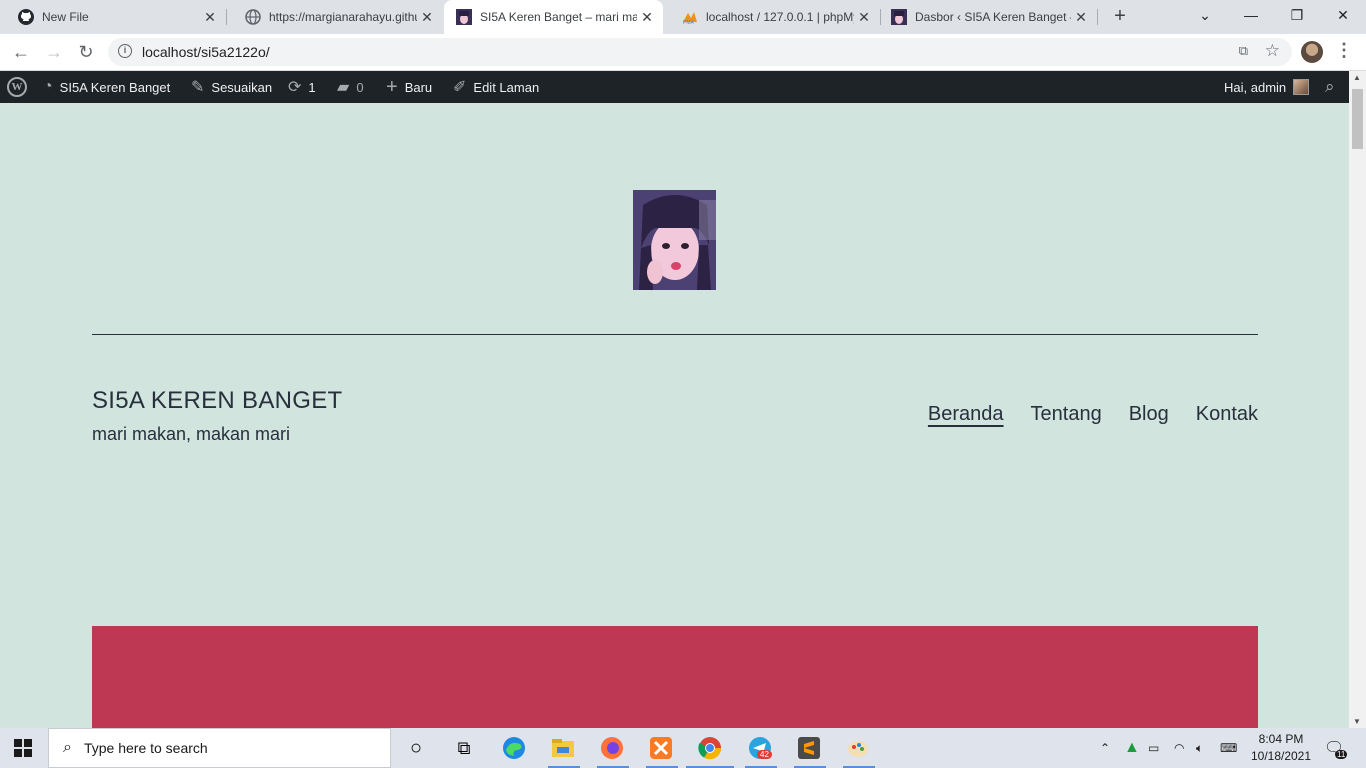  What do you see at coordinates (460, 87) in the screenshot?
I see `pencil-icon: ✐` at bounding box center [460, 87].